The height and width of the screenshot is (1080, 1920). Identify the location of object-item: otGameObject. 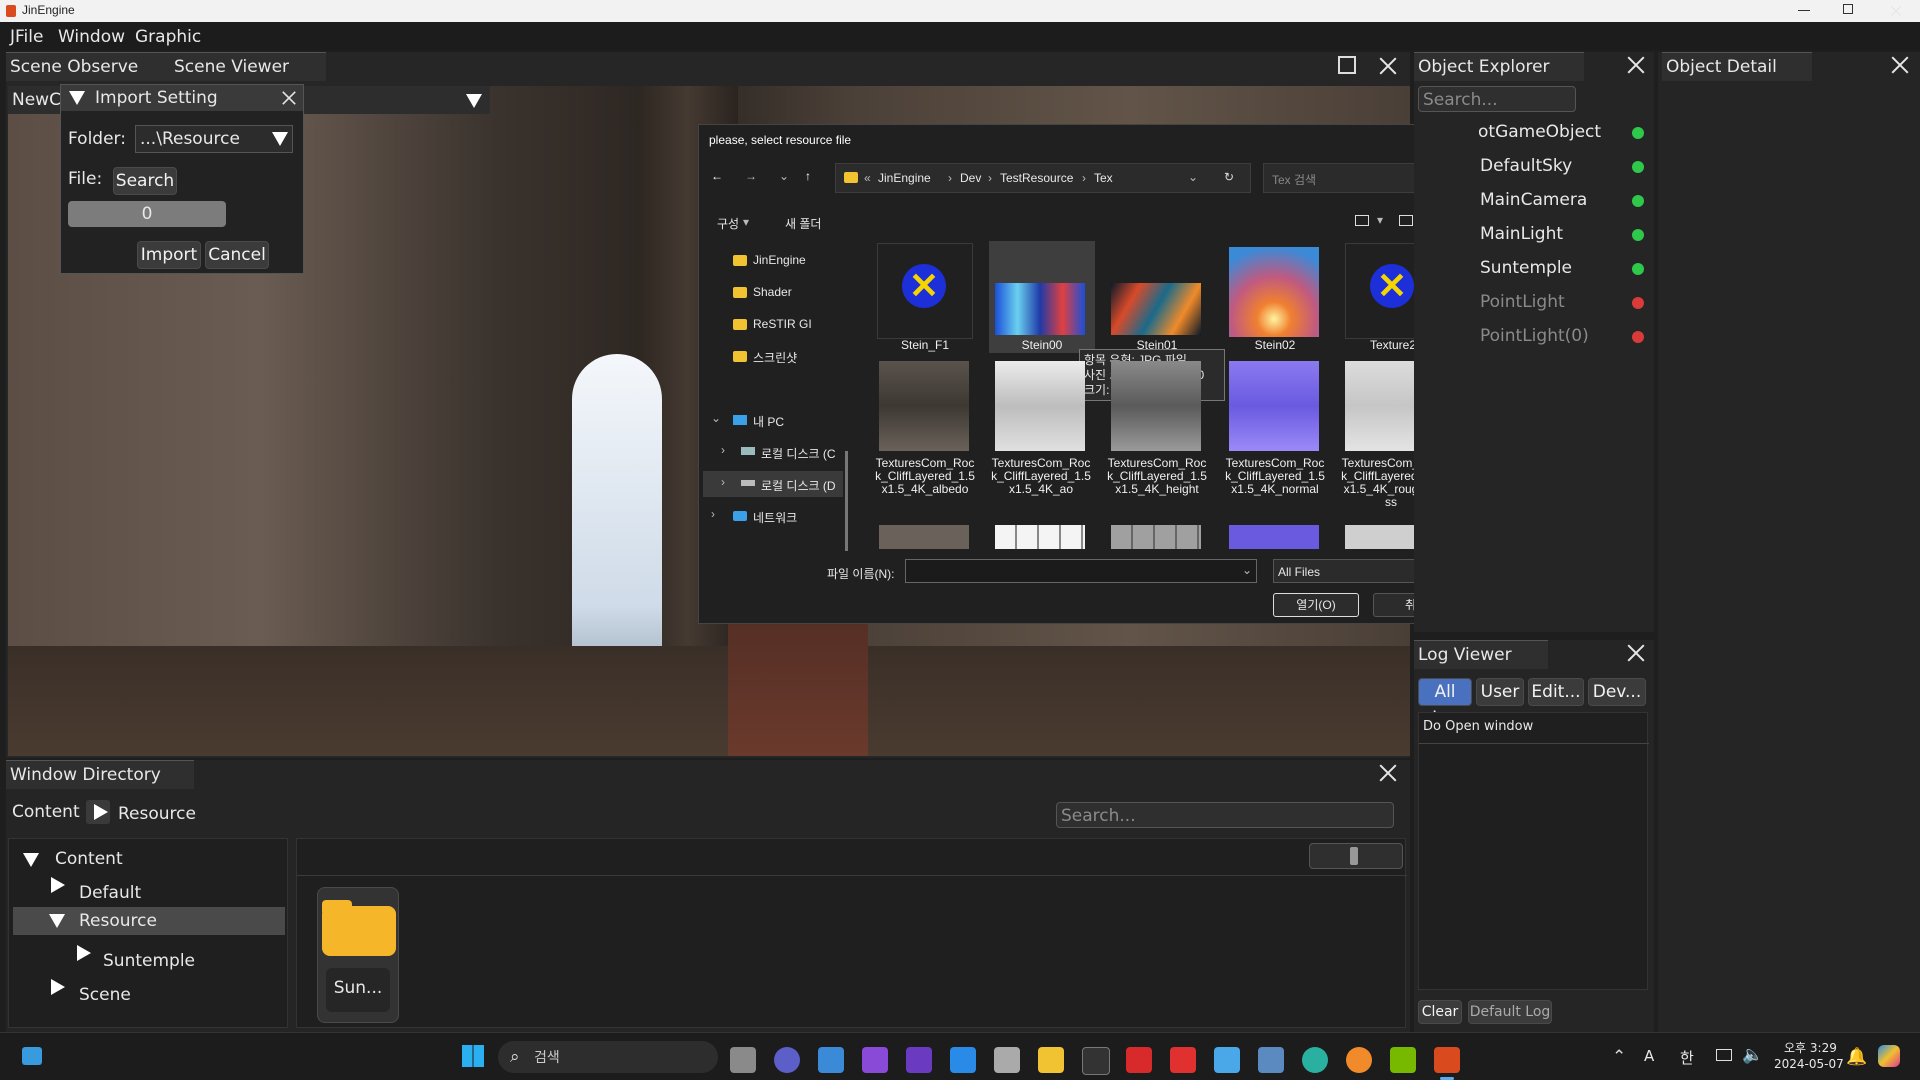
(1539, 132).